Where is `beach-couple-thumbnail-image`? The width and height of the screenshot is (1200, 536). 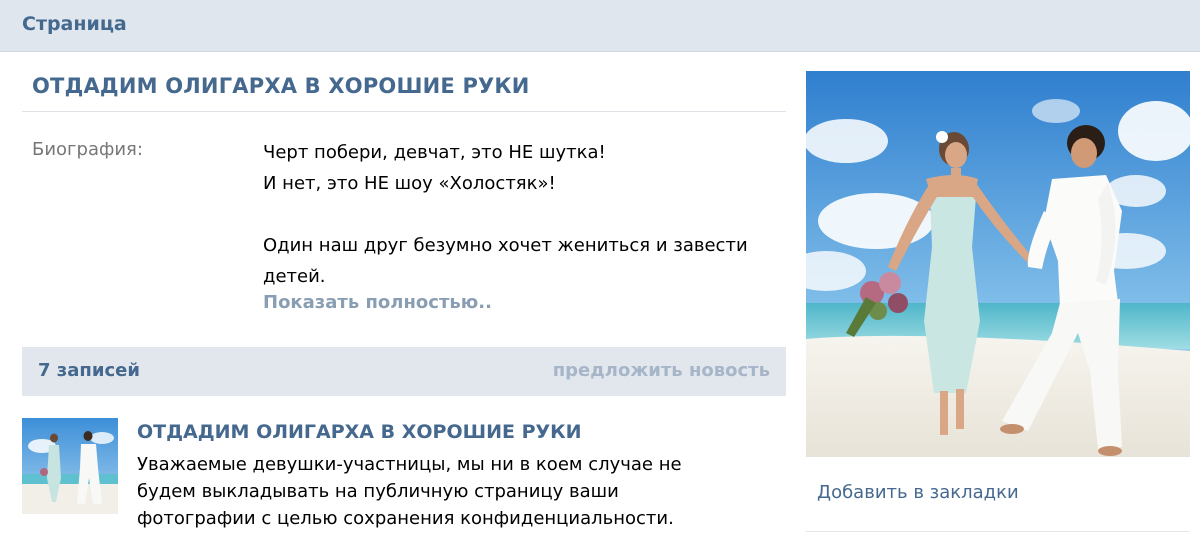 beach-couple-thumbnail-image is located at coordinates (70, 466).